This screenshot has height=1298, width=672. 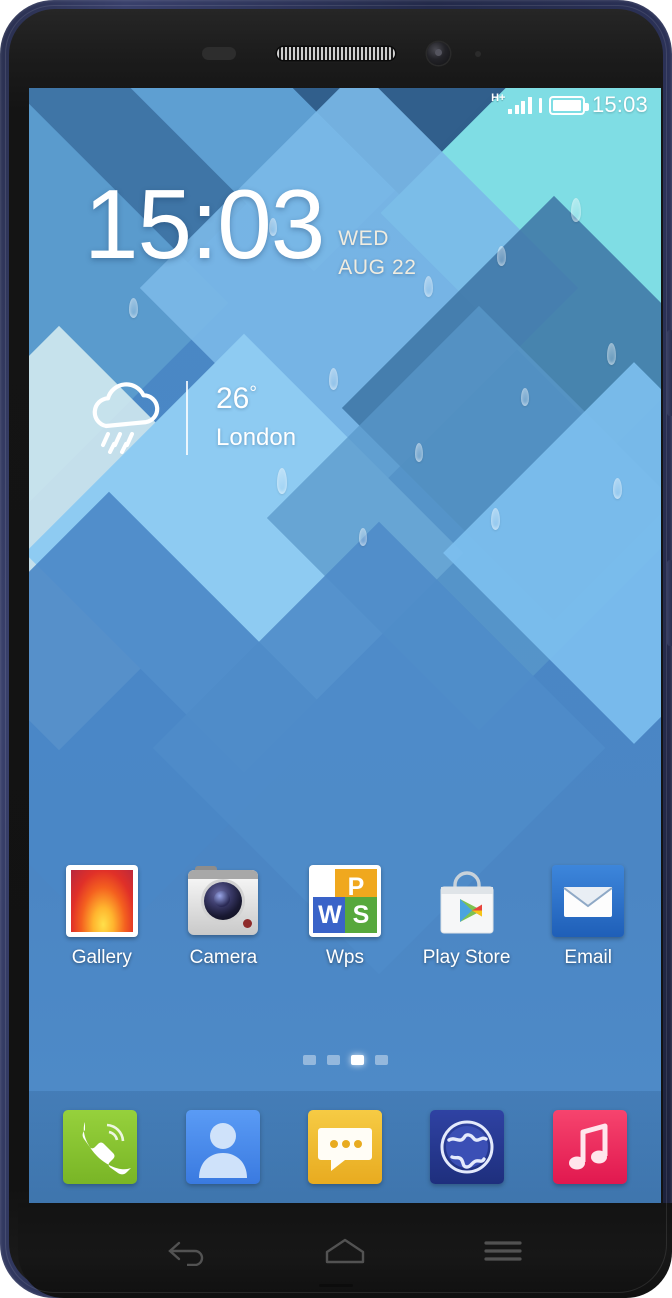 I want to click on volume-down-button, so click(x=669, y=603).